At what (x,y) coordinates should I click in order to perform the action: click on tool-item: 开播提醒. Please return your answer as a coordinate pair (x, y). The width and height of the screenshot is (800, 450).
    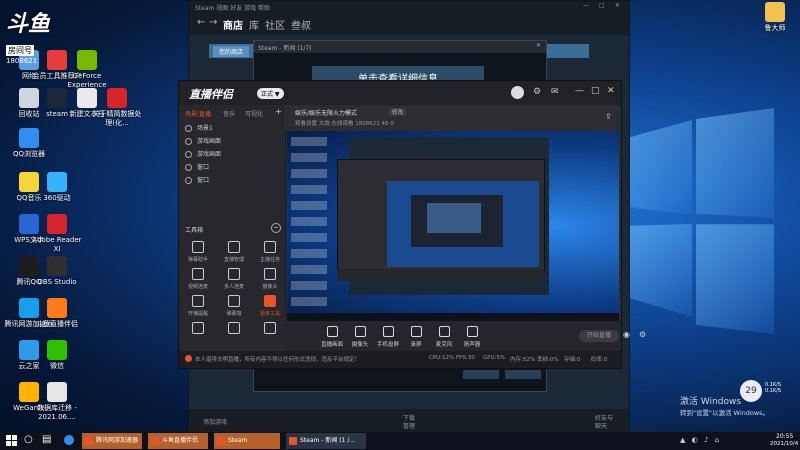
    Looking at the image, I should click on (198, 306).